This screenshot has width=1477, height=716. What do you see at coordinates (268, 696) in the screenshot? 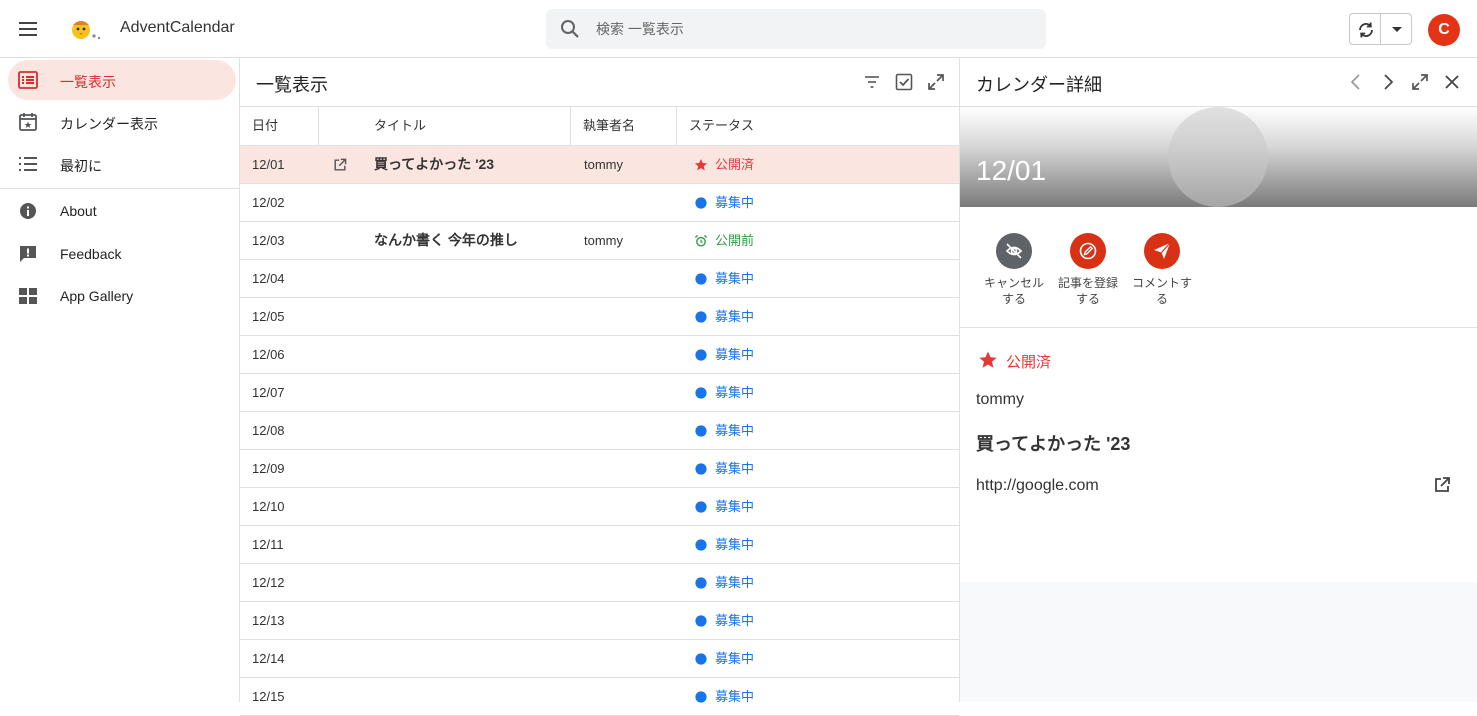
I see `row-date: 12/15` at bounding box center [268, 696].